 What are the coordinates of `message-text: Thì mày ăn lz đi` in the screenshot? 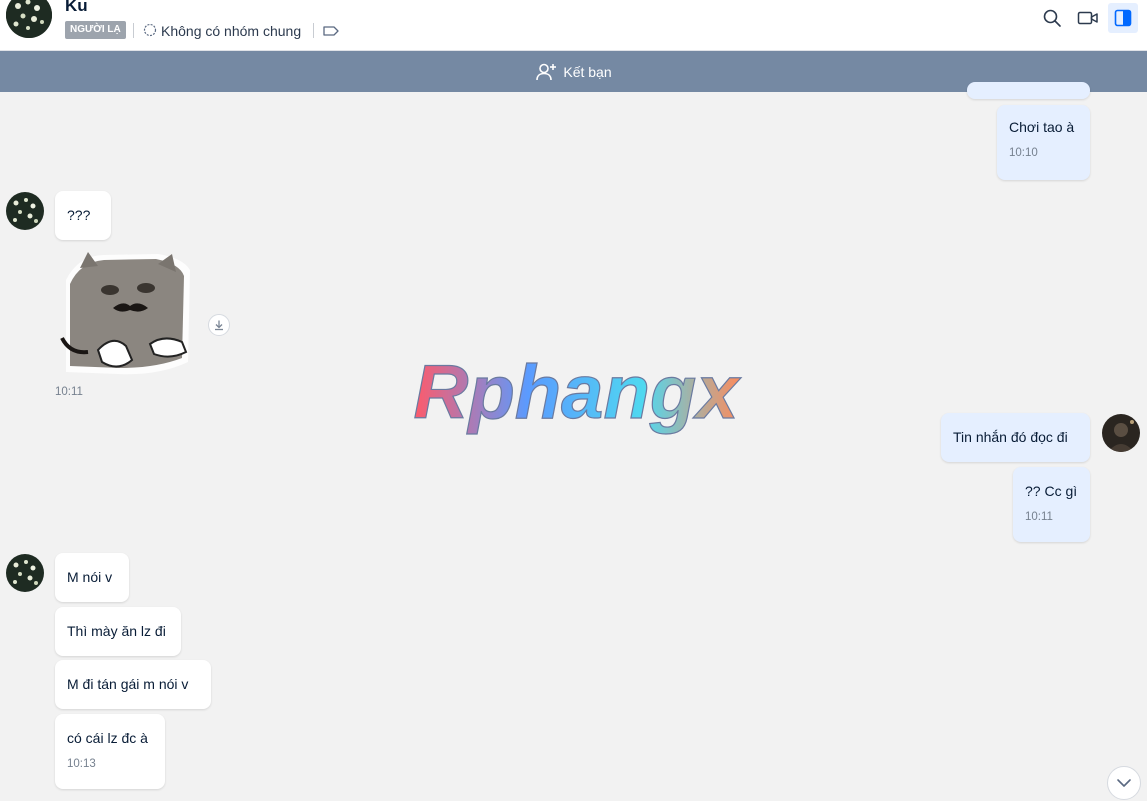 It's located at (116, 631).